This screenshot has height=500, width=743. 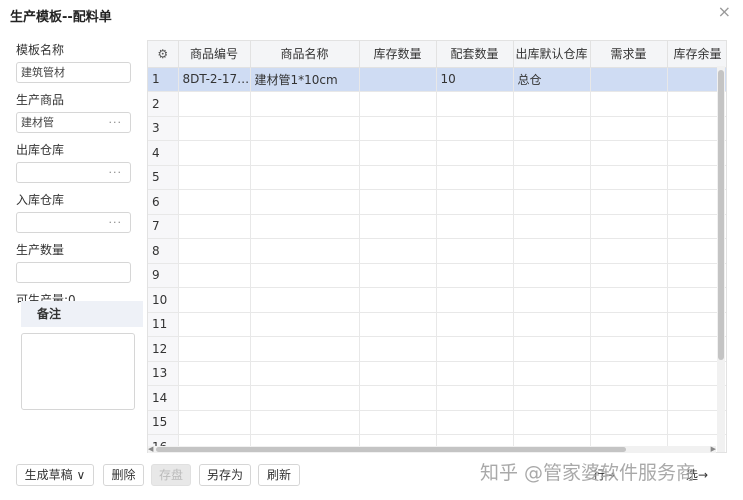 What do you see at coordinates (171, 475) in the screenshot?
I see `save-button: 存盘` at bounding box center [171, 475].